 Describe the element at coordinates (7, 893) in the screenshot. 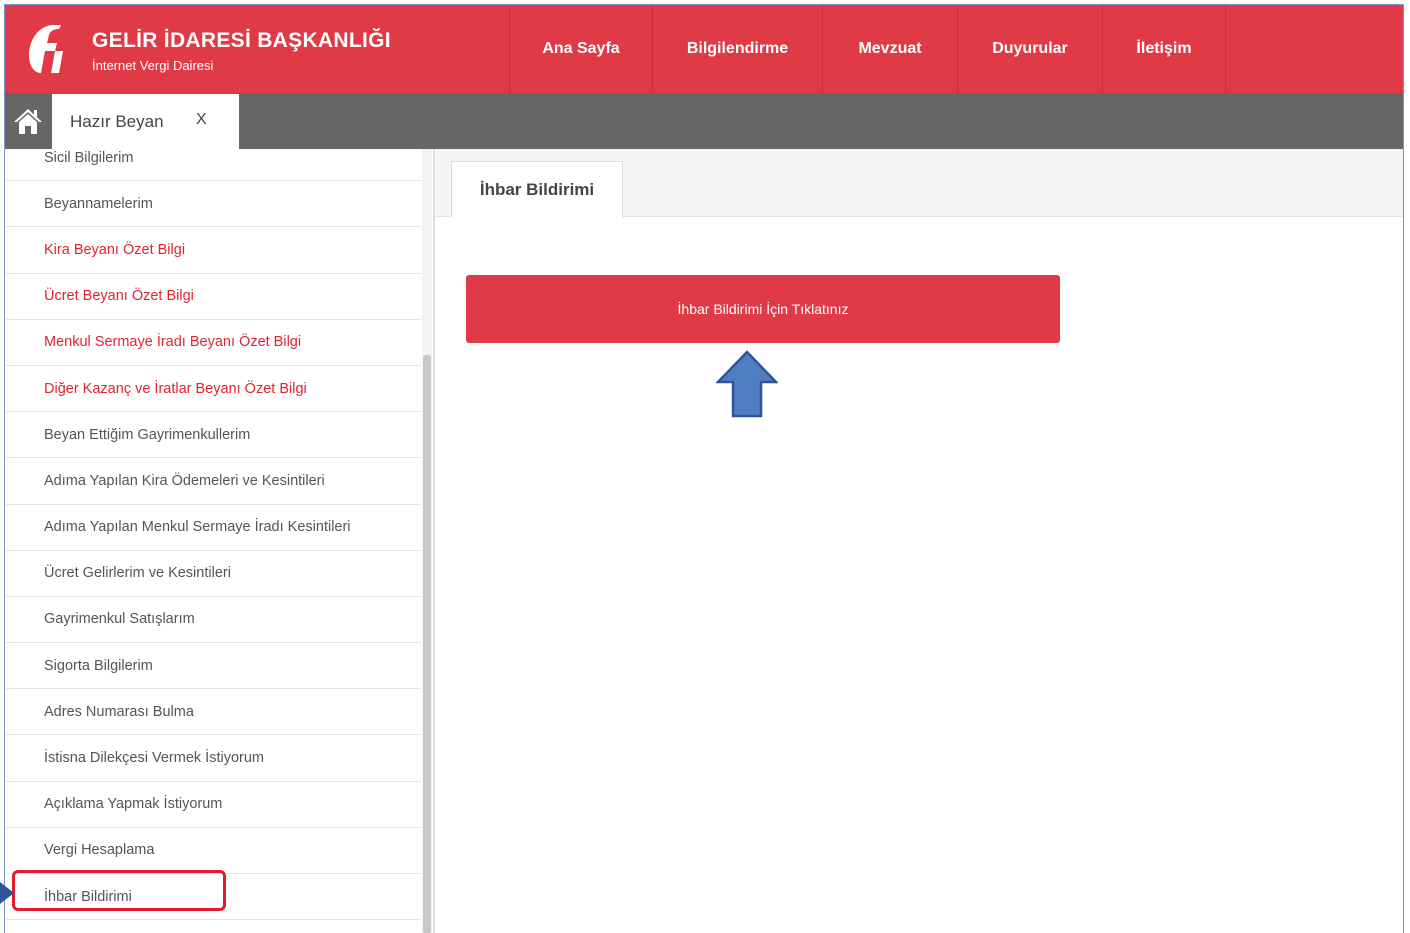

I see `annotation-side-arrow-icon` at that location.